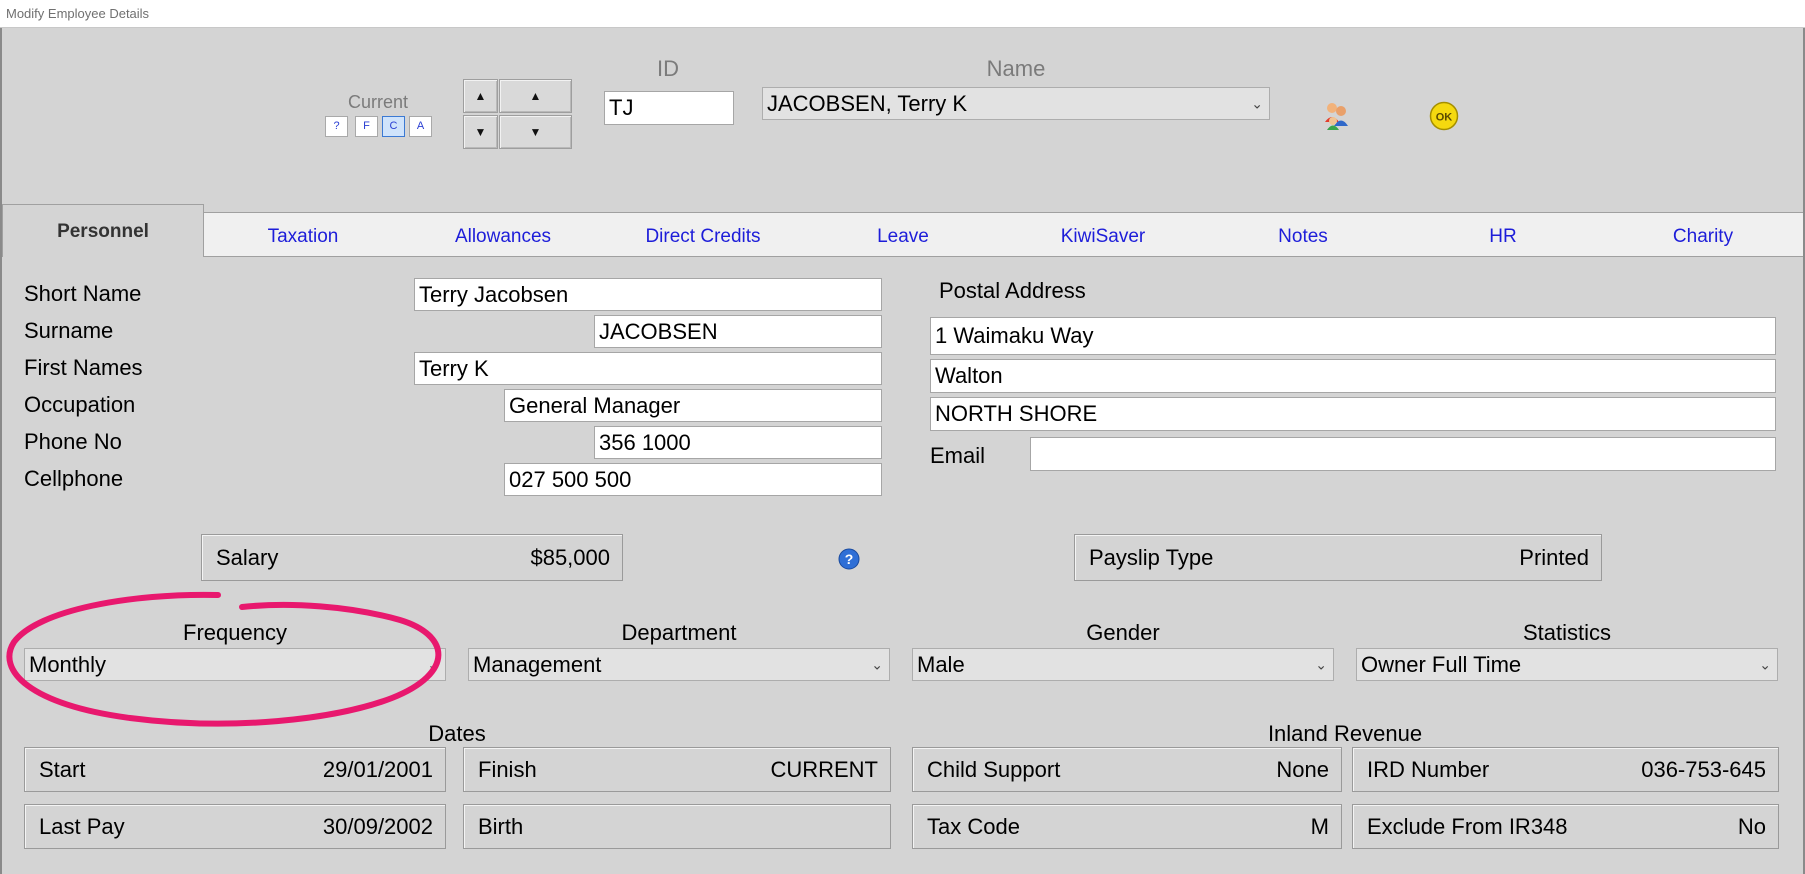 This screenshot has height=874, width=1805. What do you see at coordinates (74, 478) in the screenshot?
I see `cellphone-label: Cellphone` at bounding box center [74, 478].